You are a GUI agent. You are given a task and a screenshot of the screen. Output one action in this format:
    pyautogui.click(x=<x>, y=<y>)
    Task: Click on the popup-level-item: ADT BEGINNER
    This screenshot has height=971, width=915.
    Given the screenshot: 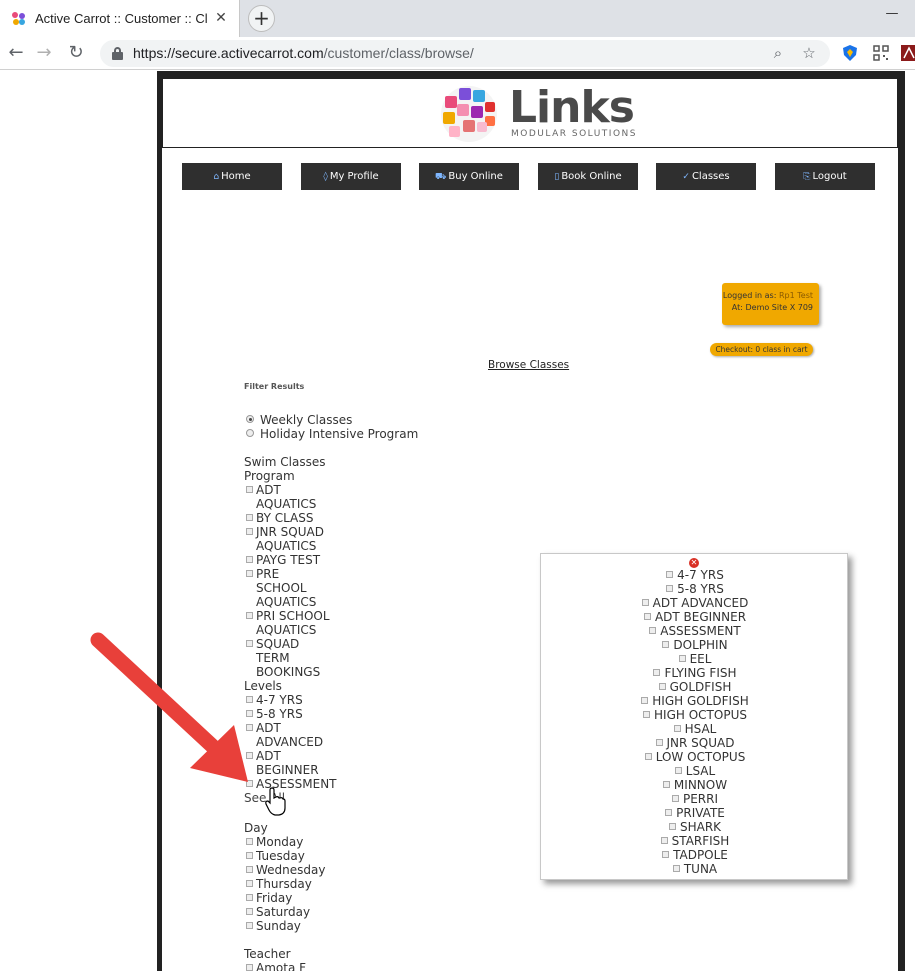 What is the action you would take?
    pyautogui.click(x=695, y=617)
    